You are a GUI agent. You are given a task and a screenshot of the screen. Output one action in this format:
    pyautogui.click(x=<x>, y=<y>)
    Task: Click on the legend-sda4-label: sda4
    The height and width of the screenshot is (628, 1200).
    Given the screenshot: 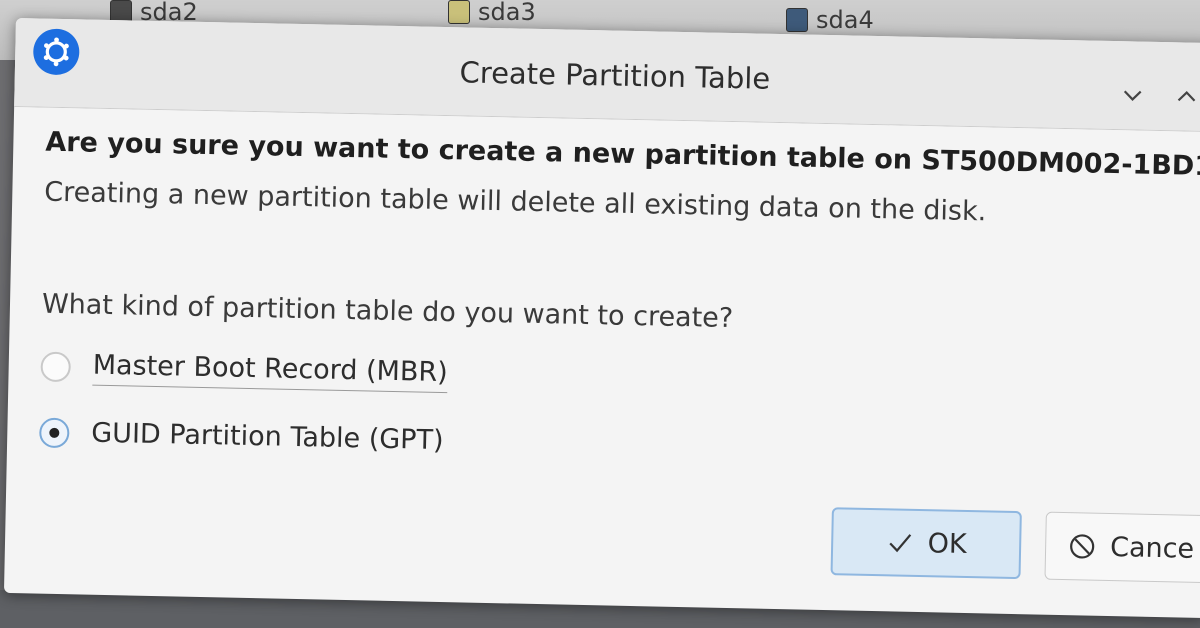 What is the action you would take?
    pyautogui.click(x=845, y=20)
    